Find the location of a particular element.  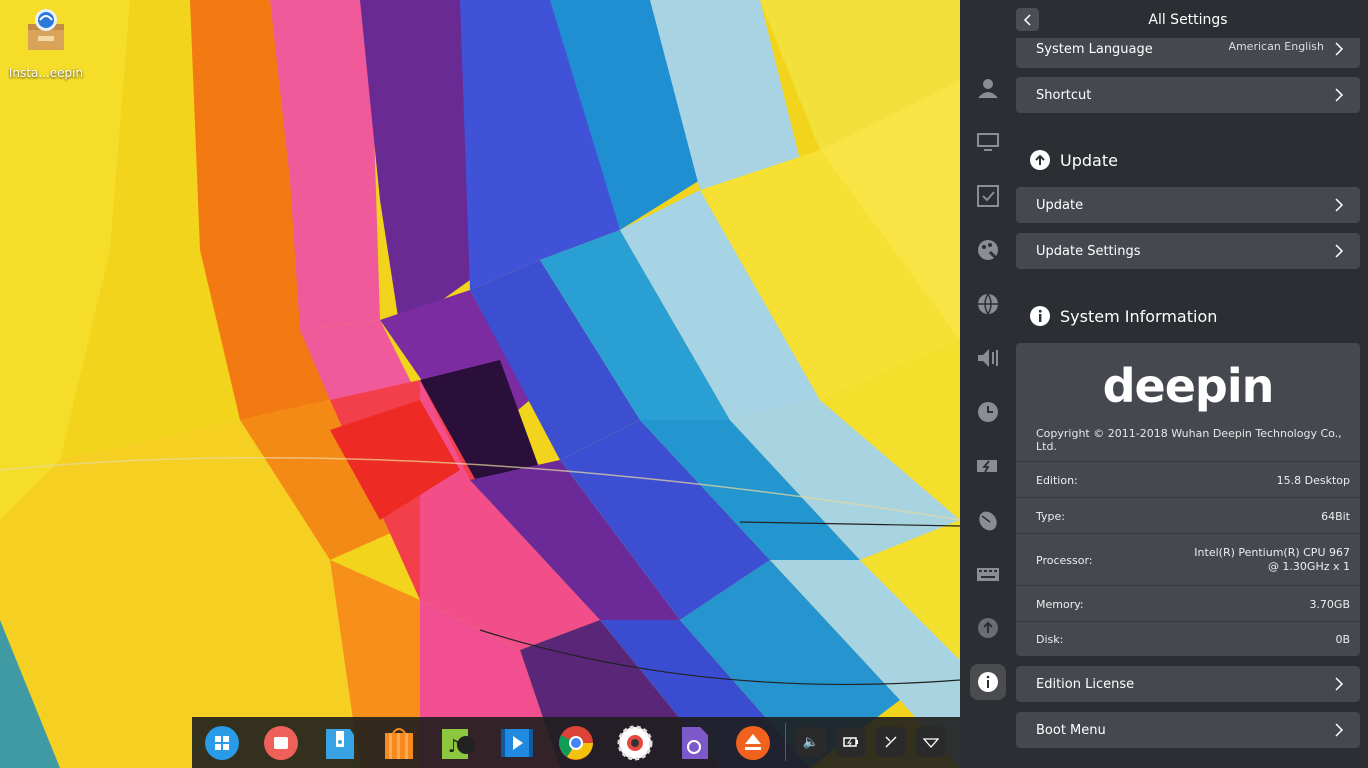

eject-icon is located at coordinates (753, 743).